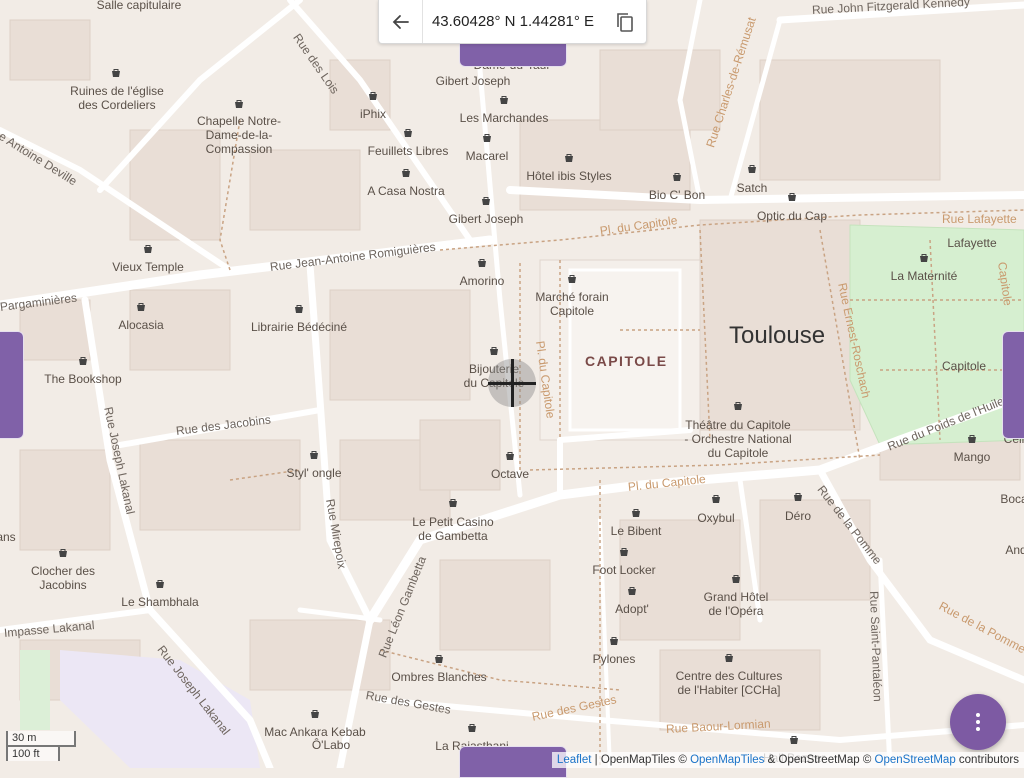 The height and width of the screenshot is (778, 1024). What do you see at coordinates (438, 677) in the screenshot?
I see `poi-label-ombres-blanches: Ombres Blanches` at bounding box center [438, 677].